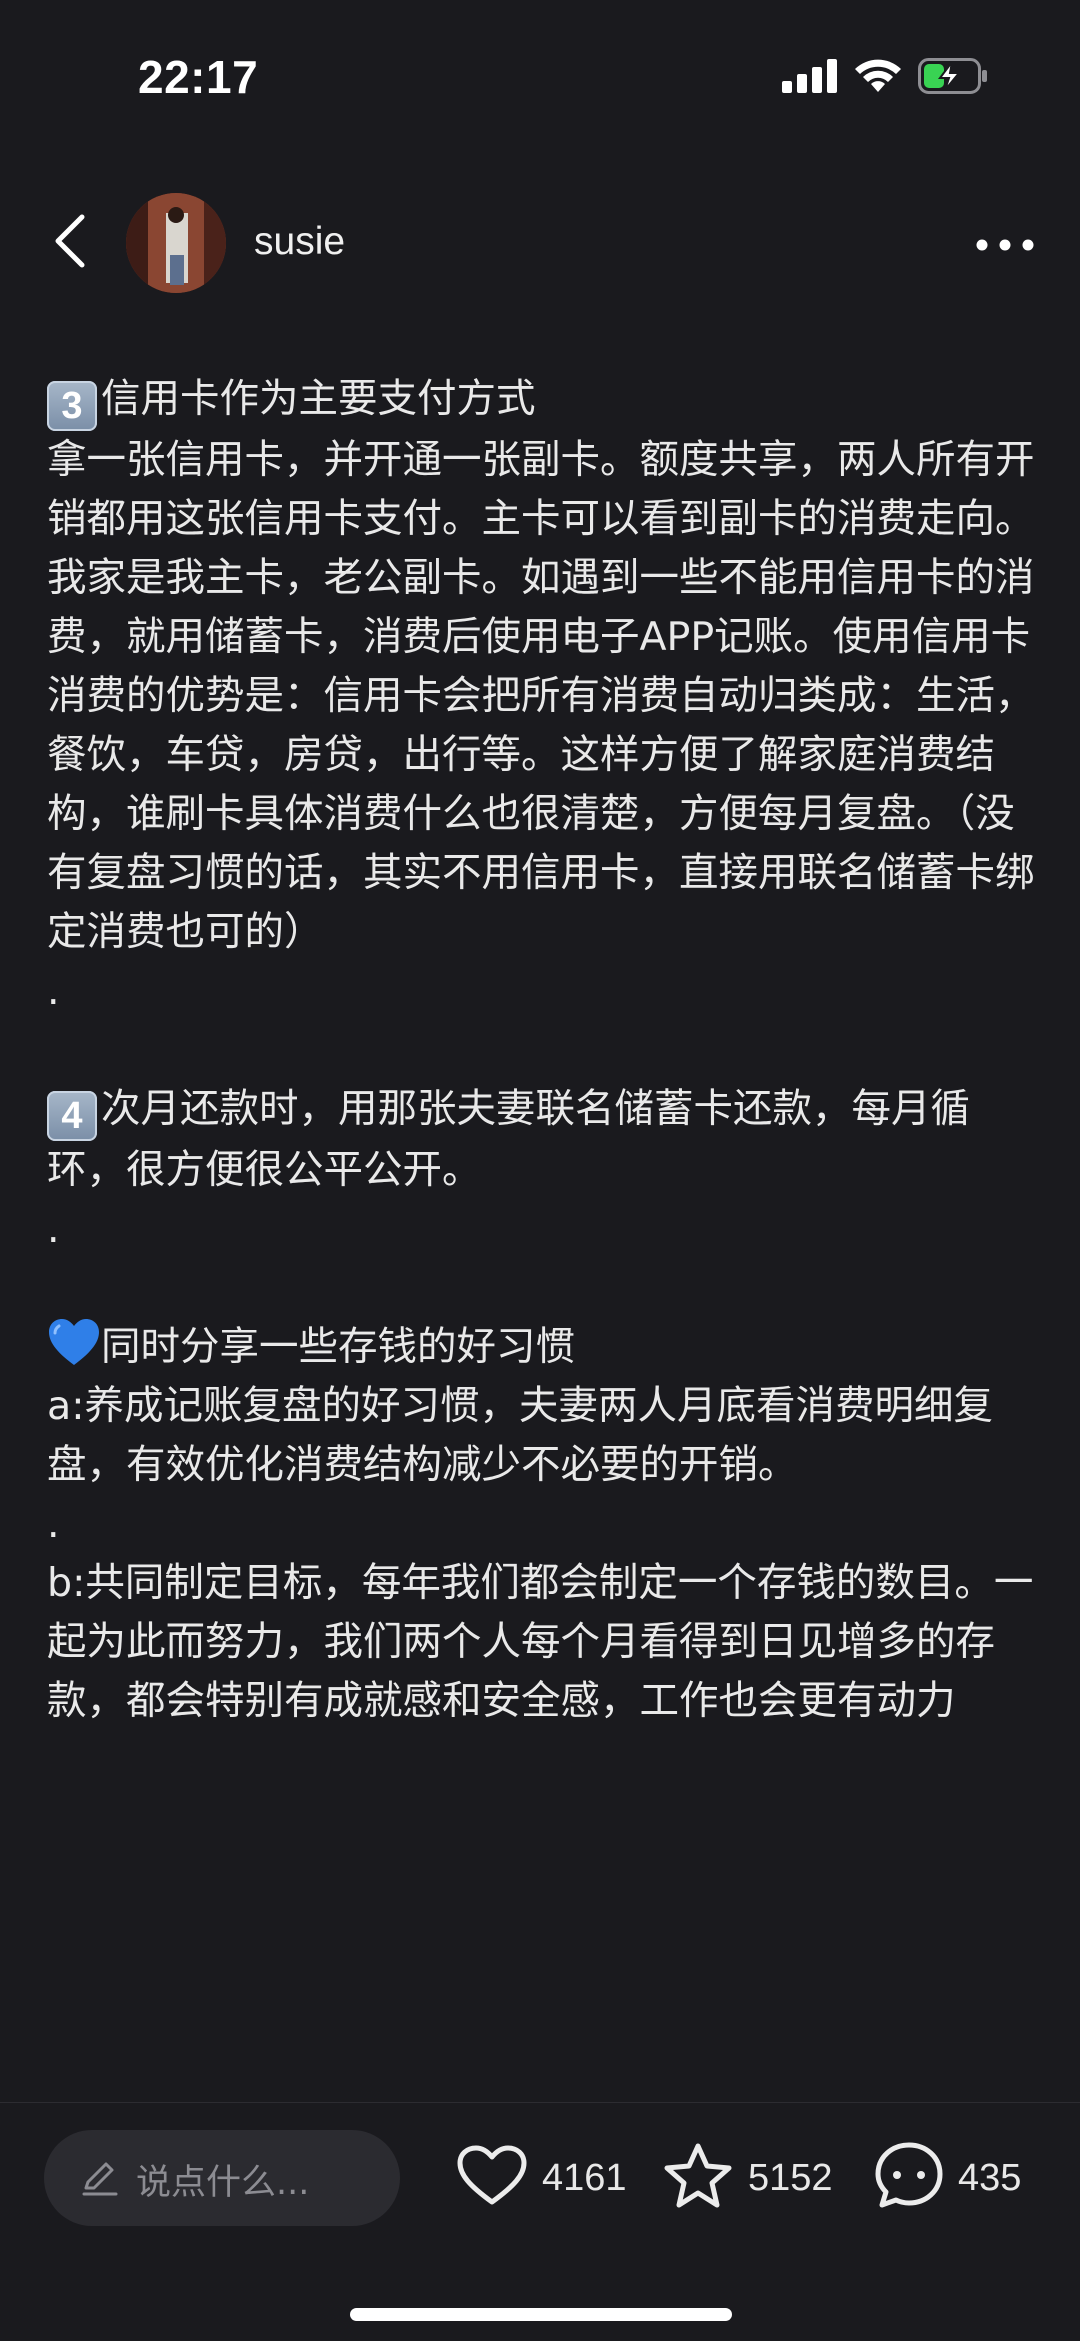 The height and width of the screenshot is (2341, 1080). Describe the element at coordinates (947, 2178) in the screenshot. I see `comment-button: 435` at that location.